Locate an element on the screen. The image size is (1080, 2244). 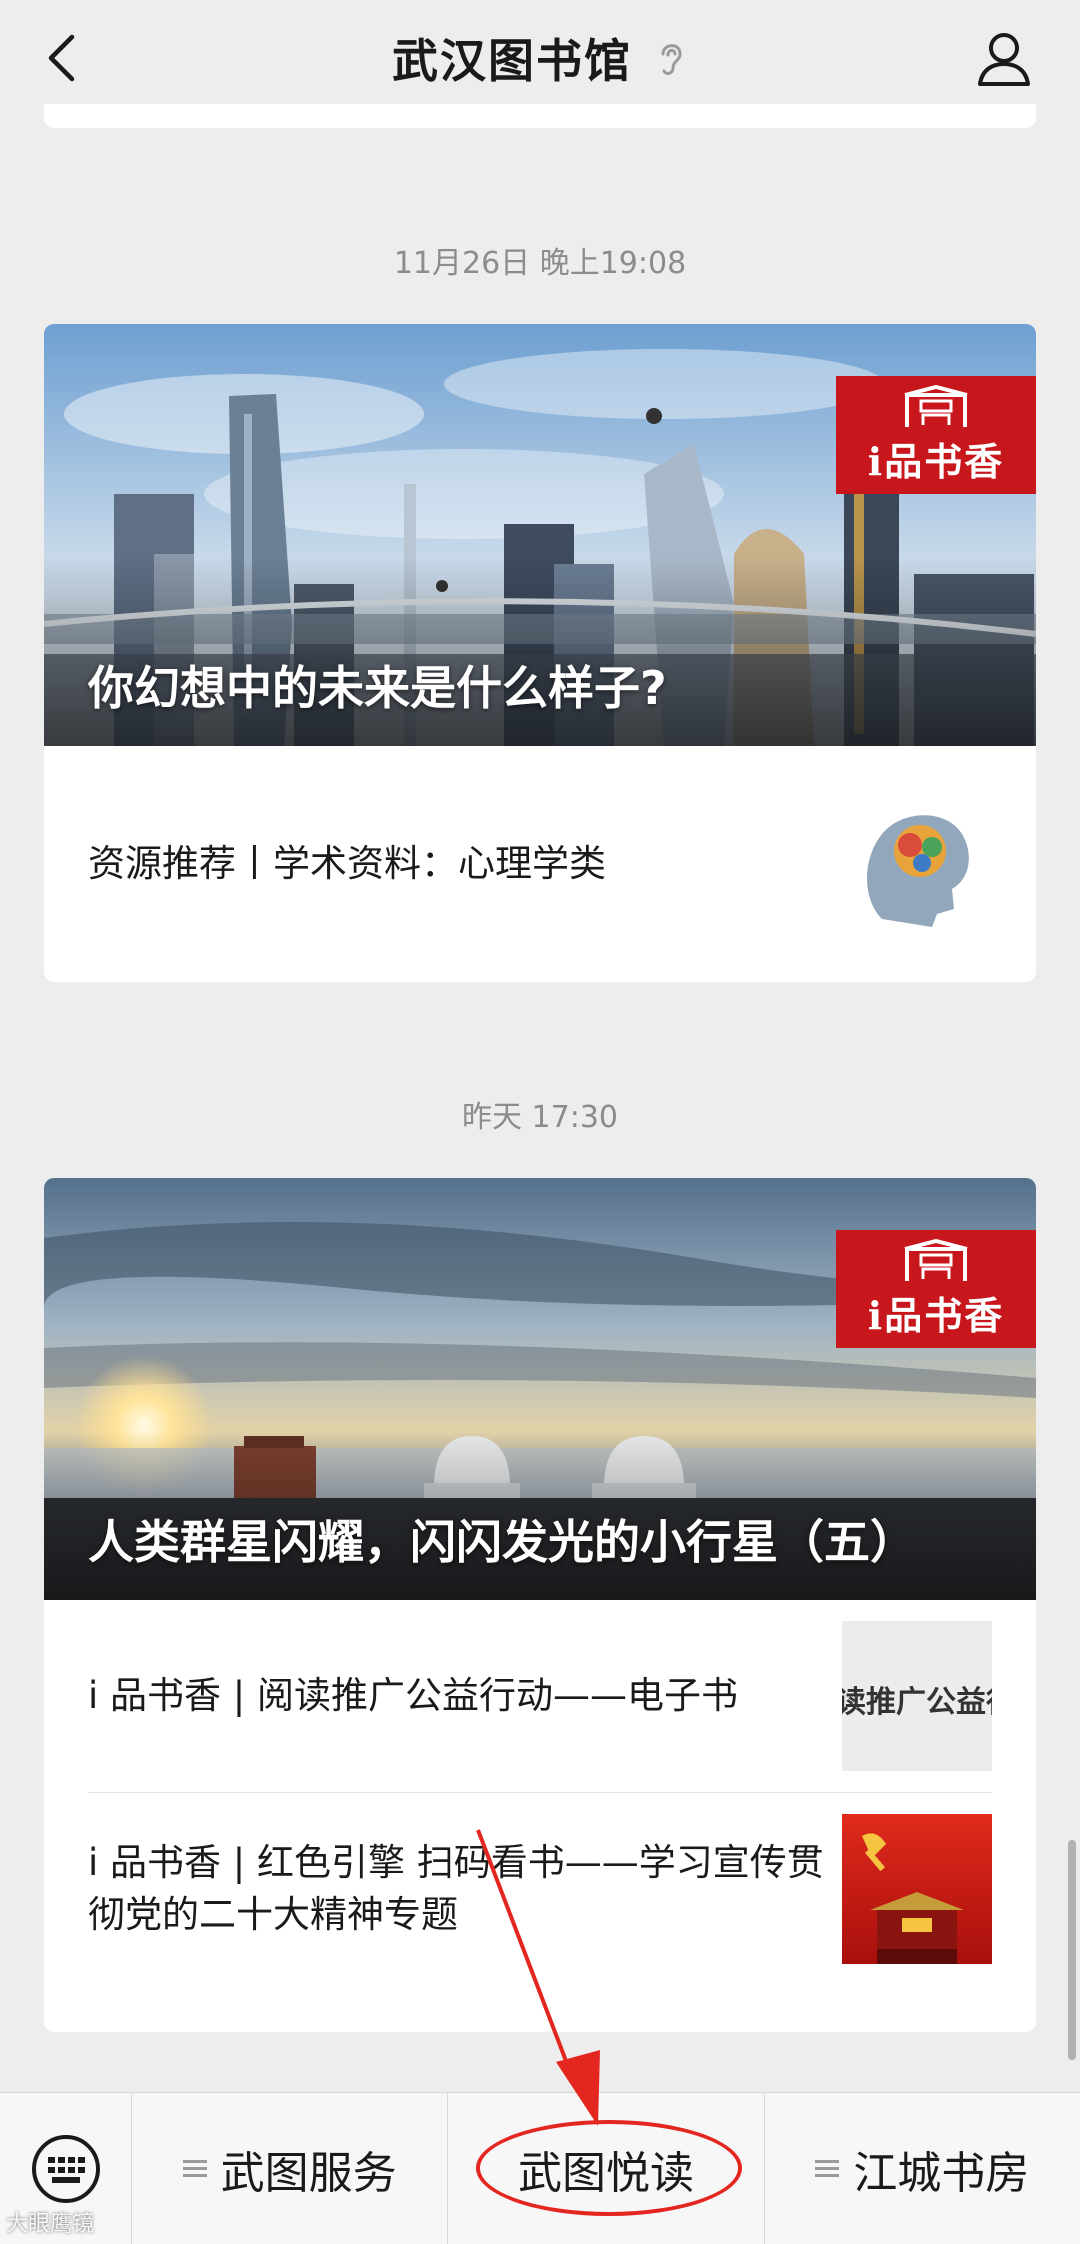
article-headline: 你幻想中的未来是什么样子? is located at coordinates (542, 685).